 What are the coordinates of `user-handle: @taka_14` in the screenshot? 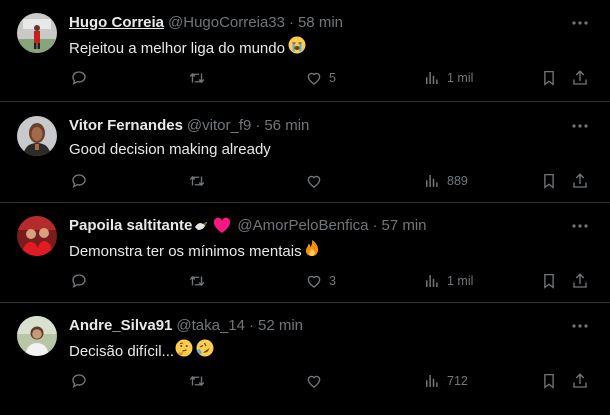 It's located at (210, 326).